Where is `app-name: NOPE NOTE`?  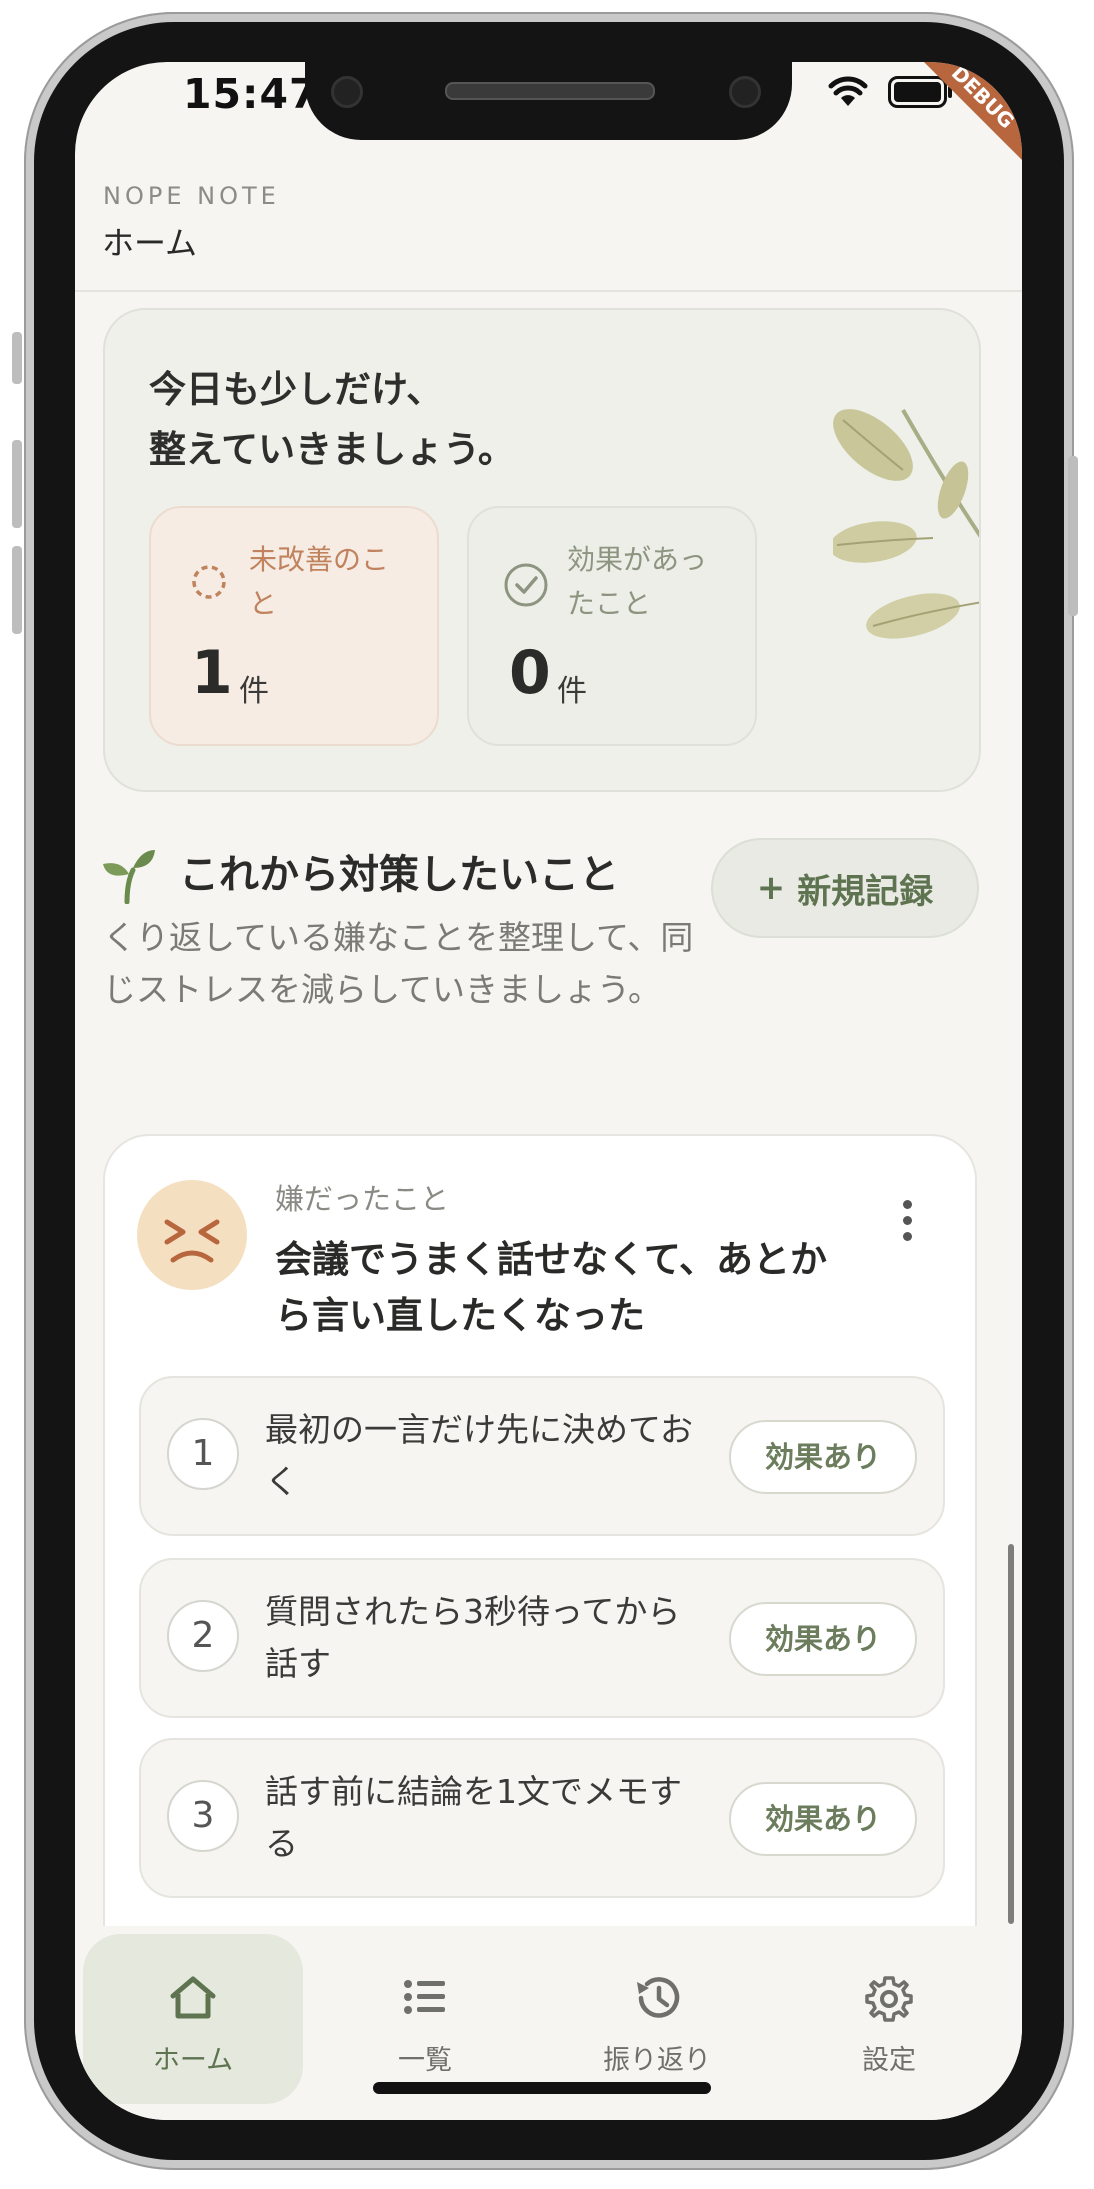
app-name: NOPE NOTE is located at coordinates (191, 196).